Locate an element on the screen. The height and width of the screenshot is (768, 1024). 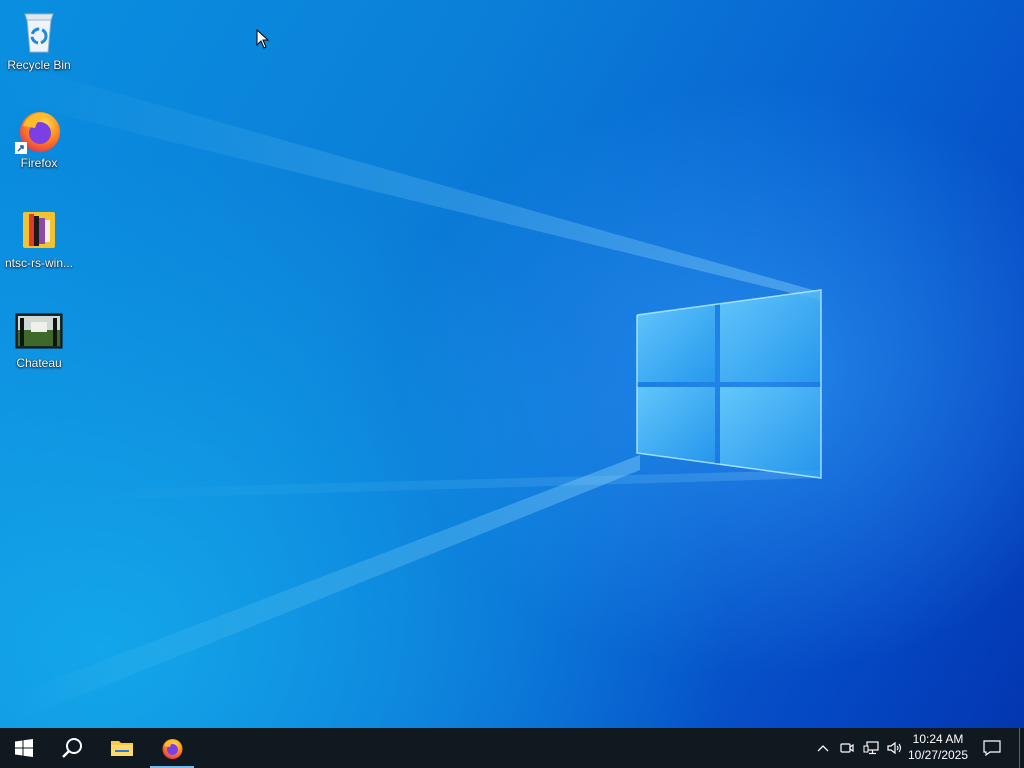
search-icon is located at coordinates (72, 748).